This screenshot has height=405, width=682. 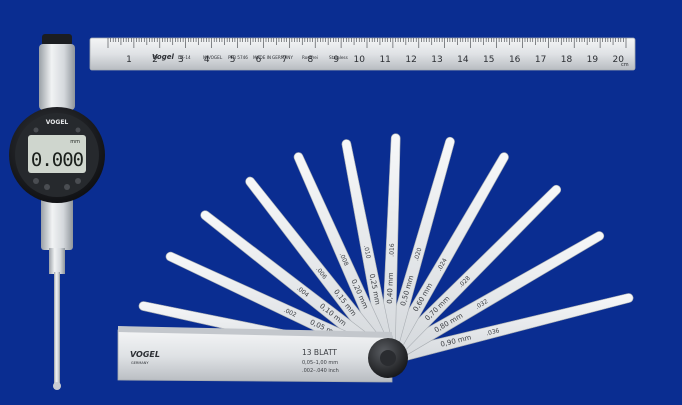 I want to click on ruler-marking: DE-14, so click(x=184, y=57).